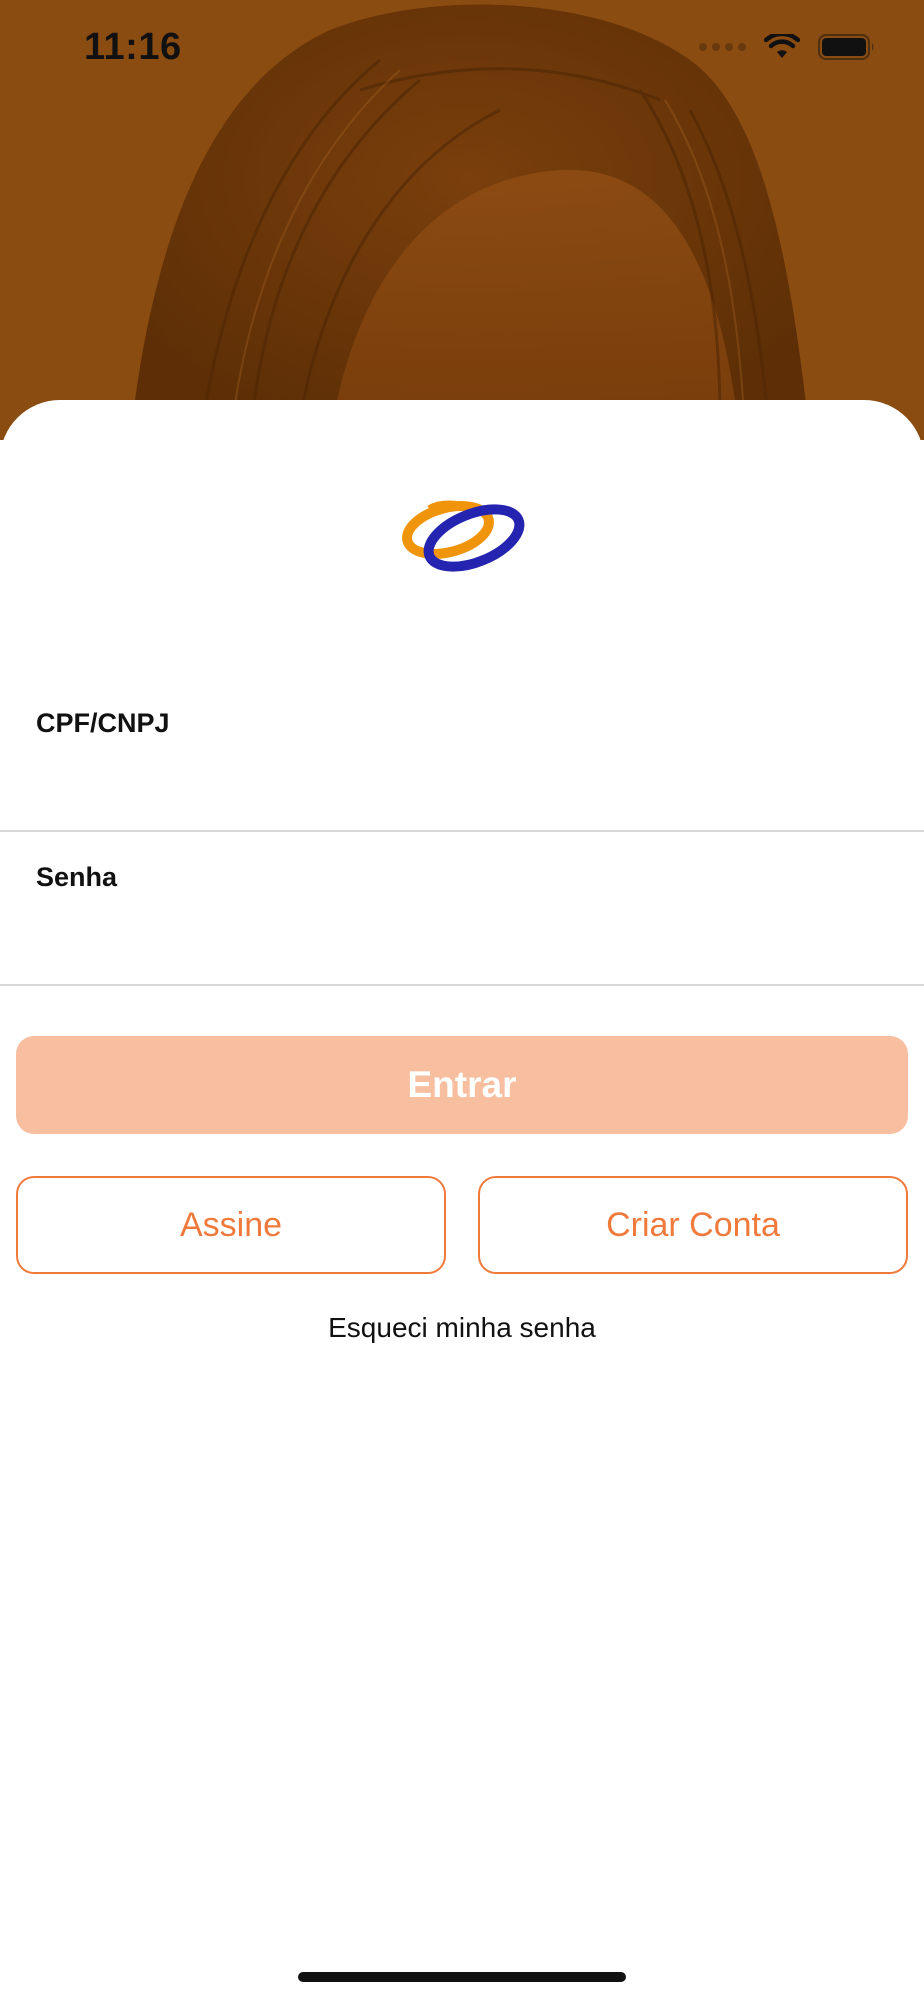  I want to click on status-time: 11:16, so click(133, 47).